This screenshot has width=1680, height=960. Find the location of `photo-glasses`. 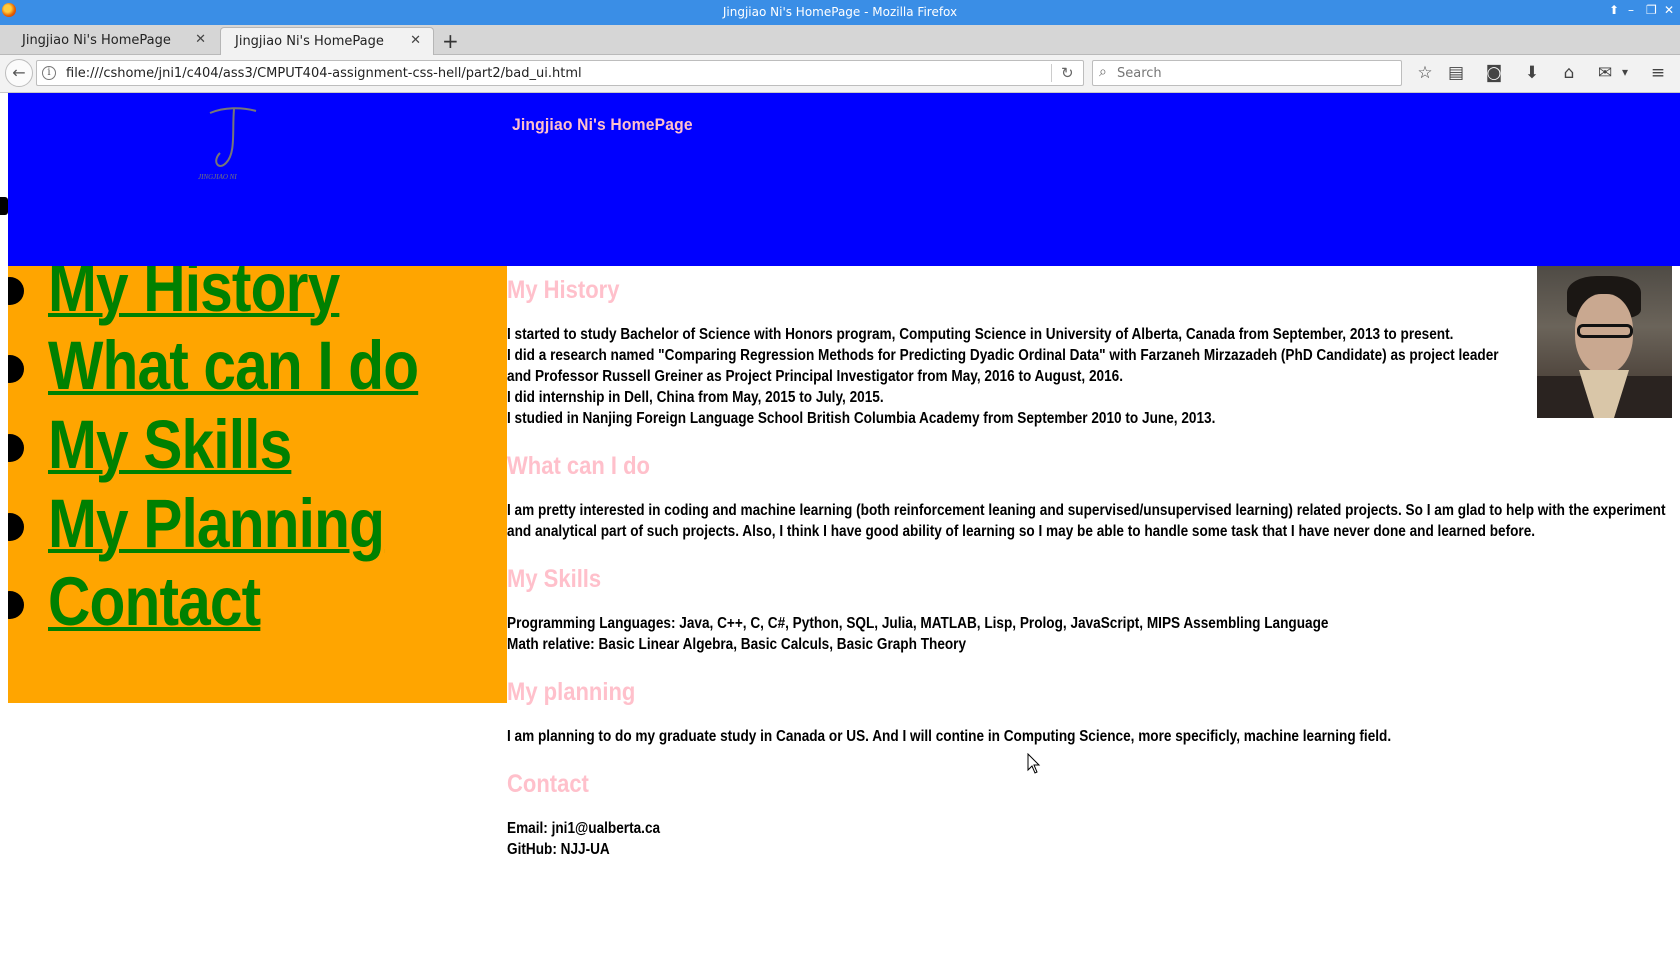

photo-glasses is located at coordinates (1605, 331).